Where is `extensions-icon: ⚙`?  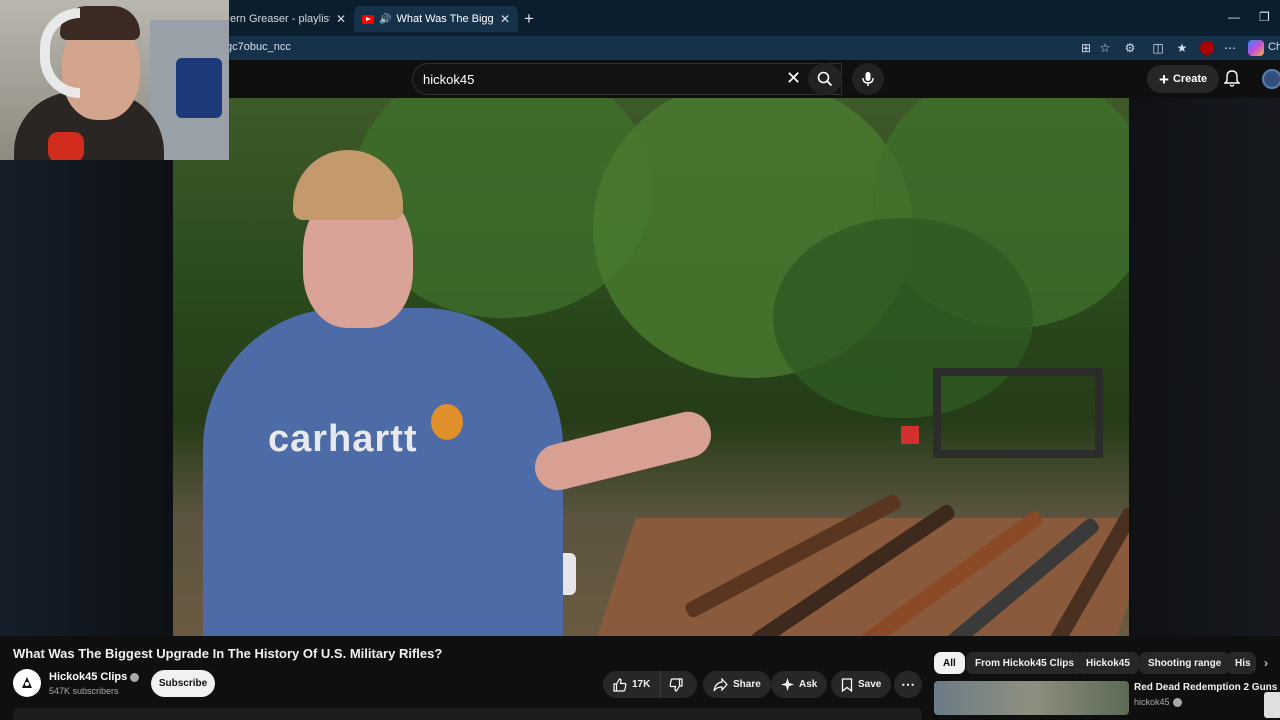
extensions-icon: ⚙ is located at coordinates (1130, 48).